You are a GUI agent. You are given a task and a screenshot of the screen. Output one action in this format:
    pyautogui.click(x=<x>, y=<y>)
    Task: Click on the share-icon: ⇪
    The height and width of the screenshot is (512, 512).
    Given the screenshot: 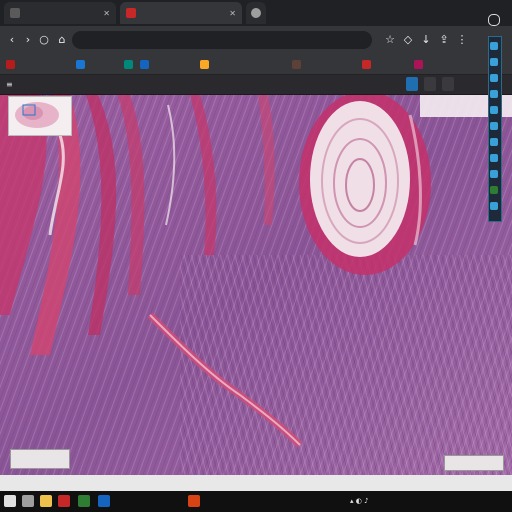 What is the action you would take?
    pyautogui.click(x=444, y=40)
    